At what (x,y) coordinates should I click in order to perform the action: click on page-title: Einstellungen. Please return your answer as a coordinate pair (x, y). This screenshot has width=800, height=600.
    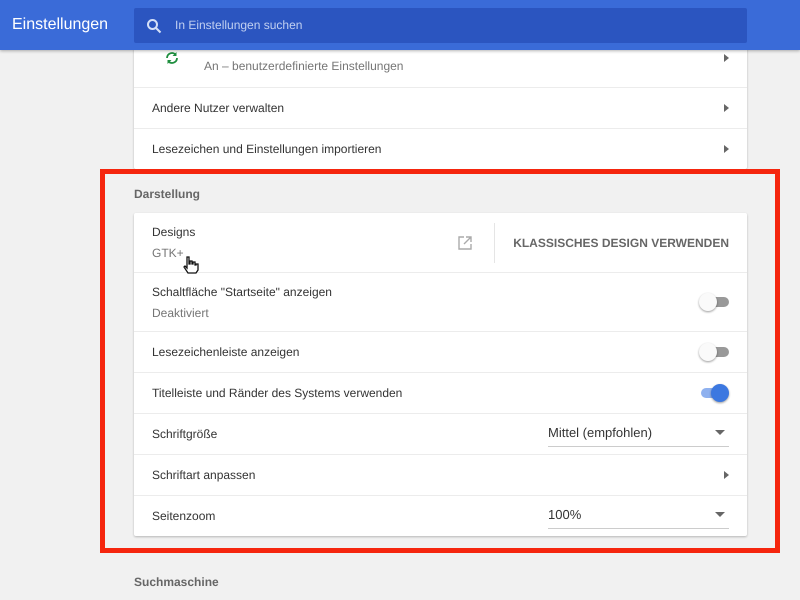
    Looking at the image, I should click on (60, 25).